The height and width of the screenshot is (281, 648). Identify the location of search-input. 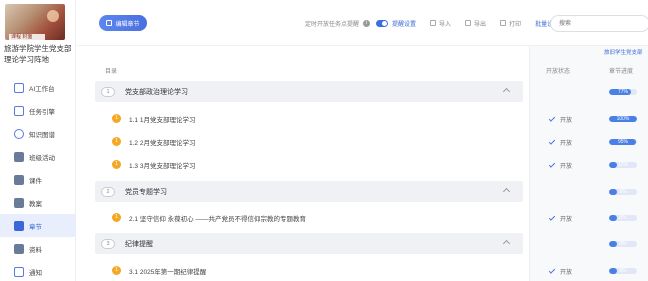
(599, 23).